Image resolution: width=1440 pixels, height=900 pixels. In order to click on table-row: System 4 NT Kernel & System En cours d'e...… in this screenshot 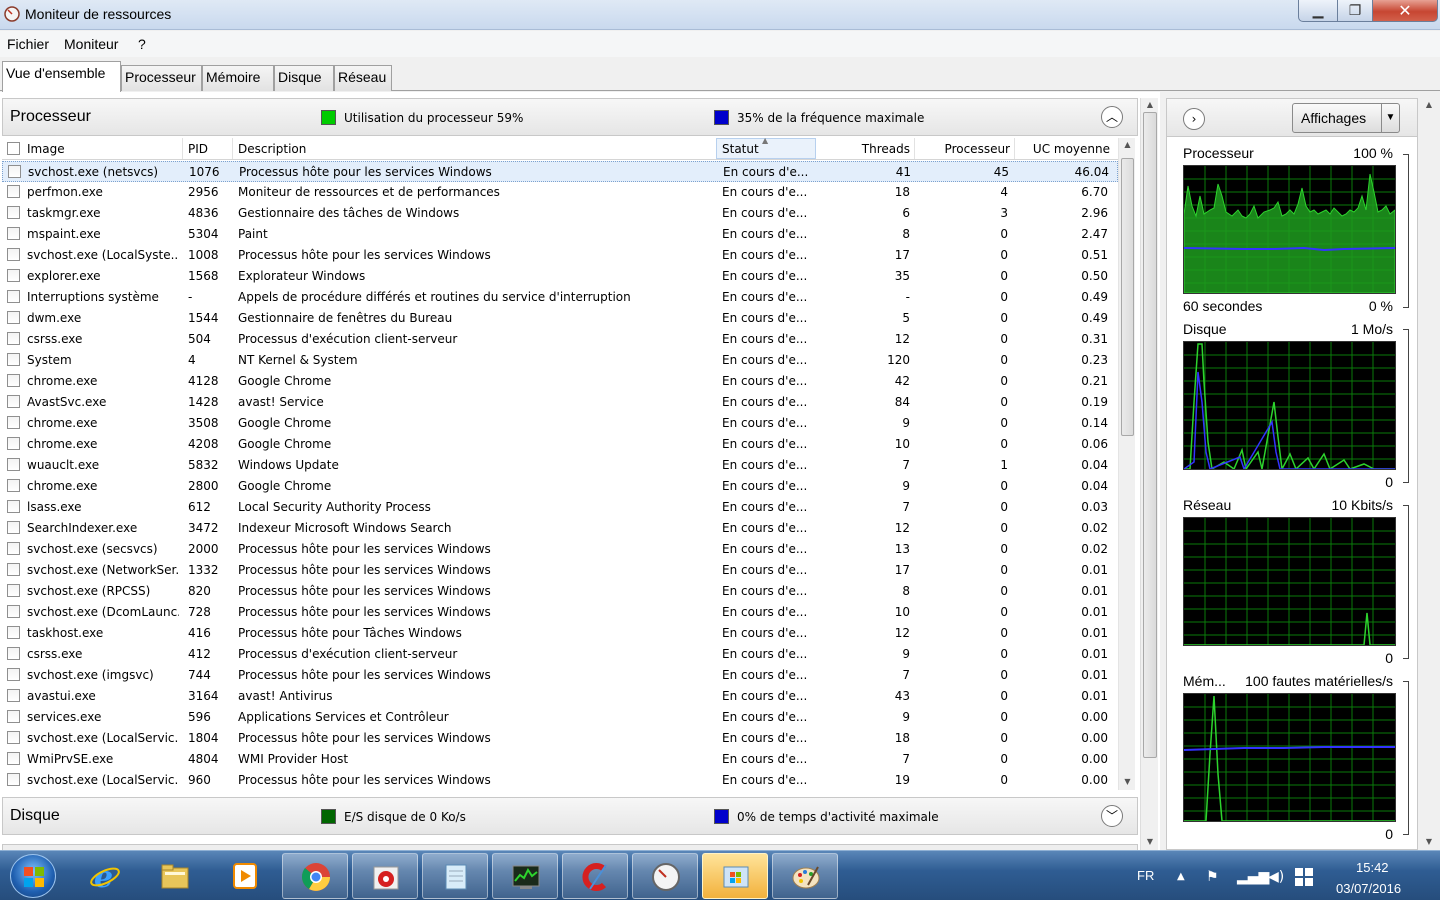, I will do `click(560, 360)`.